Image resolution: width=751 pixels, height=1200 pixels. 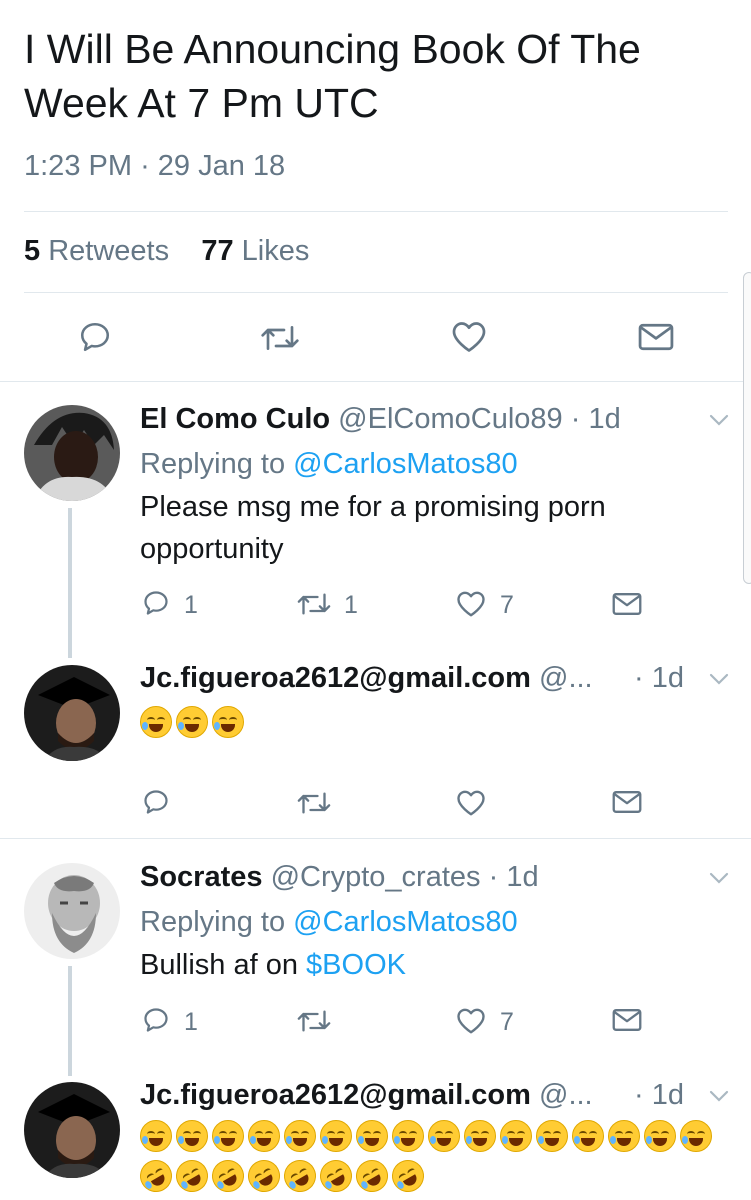 What do you see at coordinates (356, 965) in the screenshot?
I see `cashtag-link: $BOOK` at bounding box center [356, 965].